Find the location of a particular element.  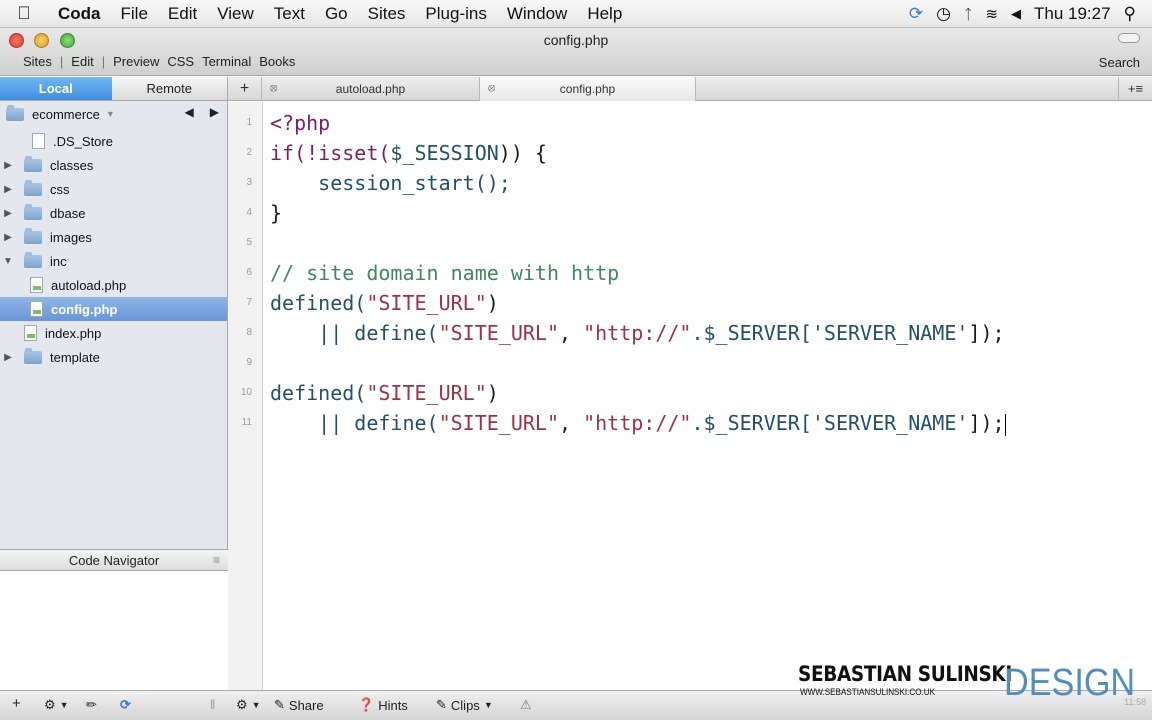

tree-item-css: ▶ css is located at coordinates (113, 189).